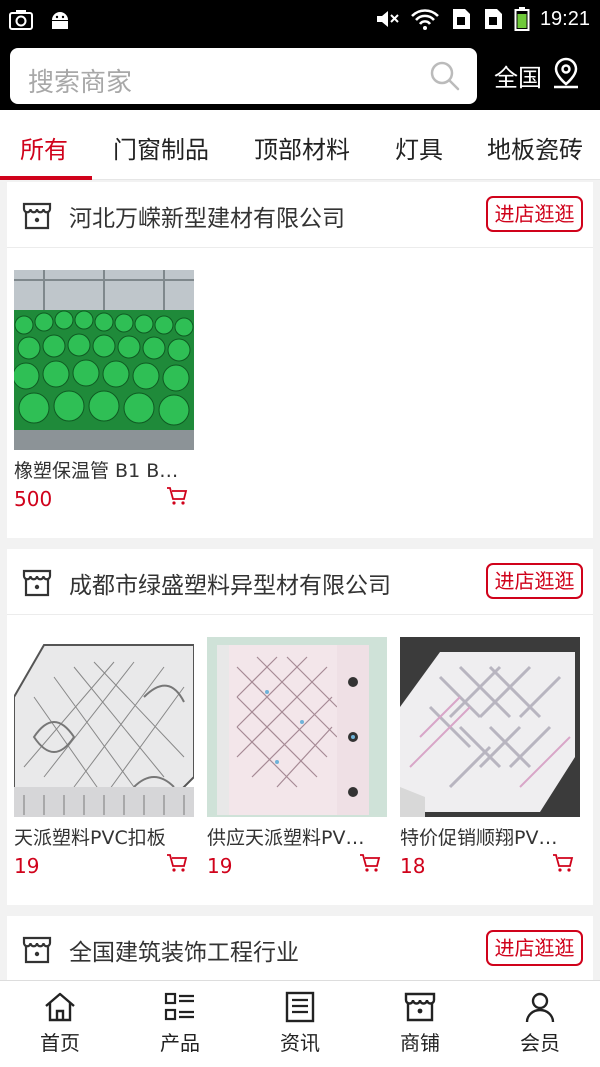  Describe the element at coordinates (419, 147) in the screenshot. I see `tab-lighting: 灯具` at that location.